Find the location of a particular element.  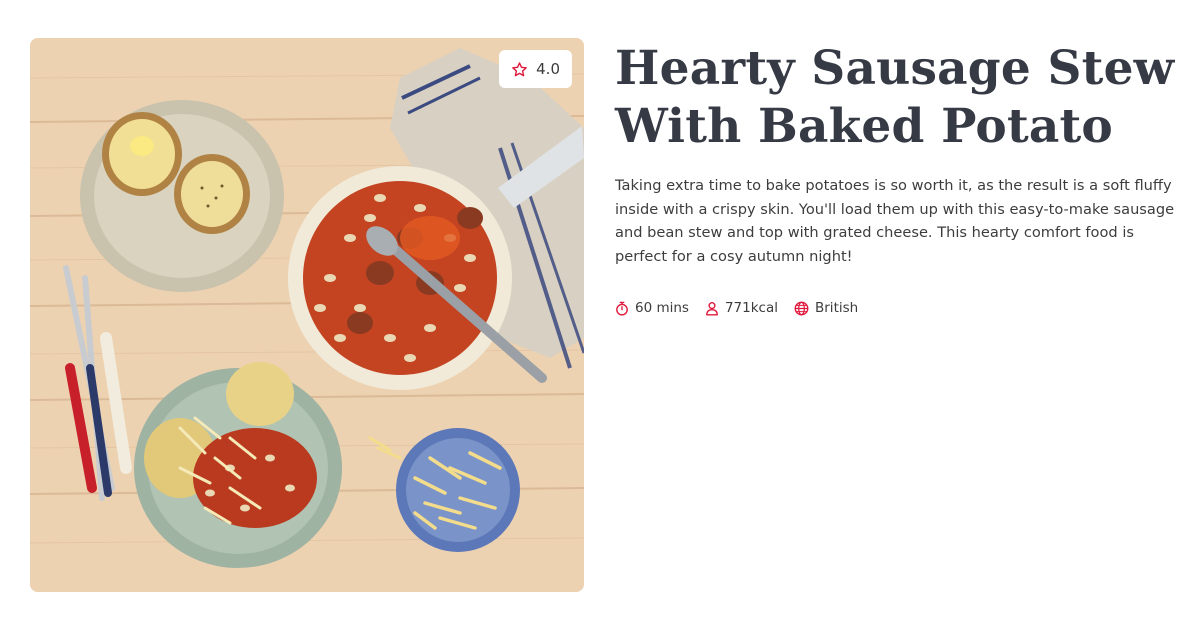

person-icon is located at coordinates (712, 308).